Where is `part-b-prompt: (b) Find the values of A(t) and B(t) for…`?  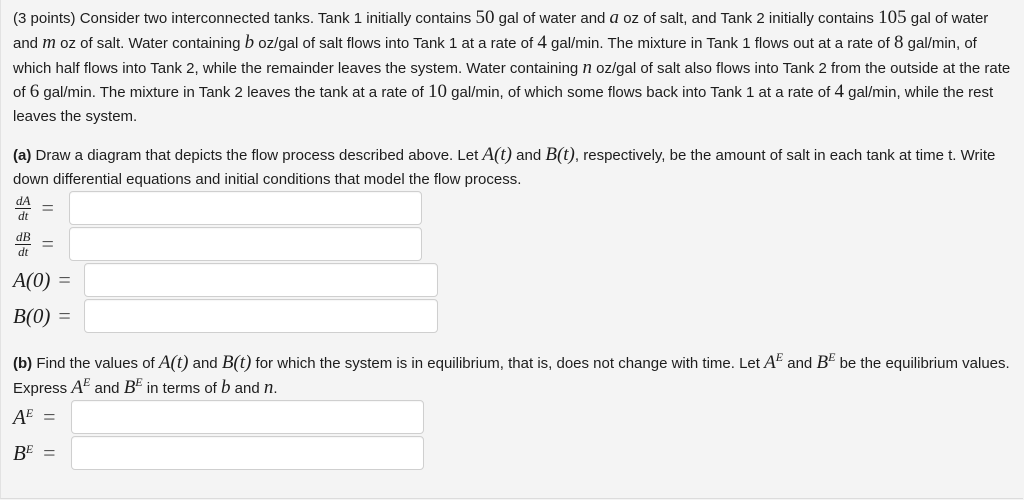 part-b-prompt: (b) Find the values of A(t) and B(t) for… is located at coordinates (511, 374).